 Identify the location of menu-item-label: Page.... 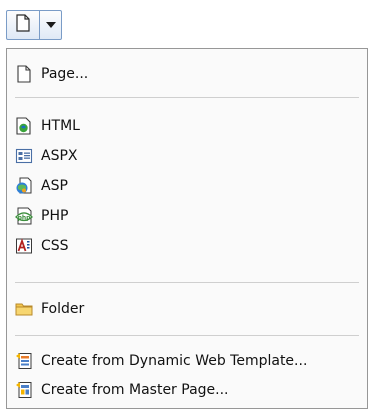
(65, 74).